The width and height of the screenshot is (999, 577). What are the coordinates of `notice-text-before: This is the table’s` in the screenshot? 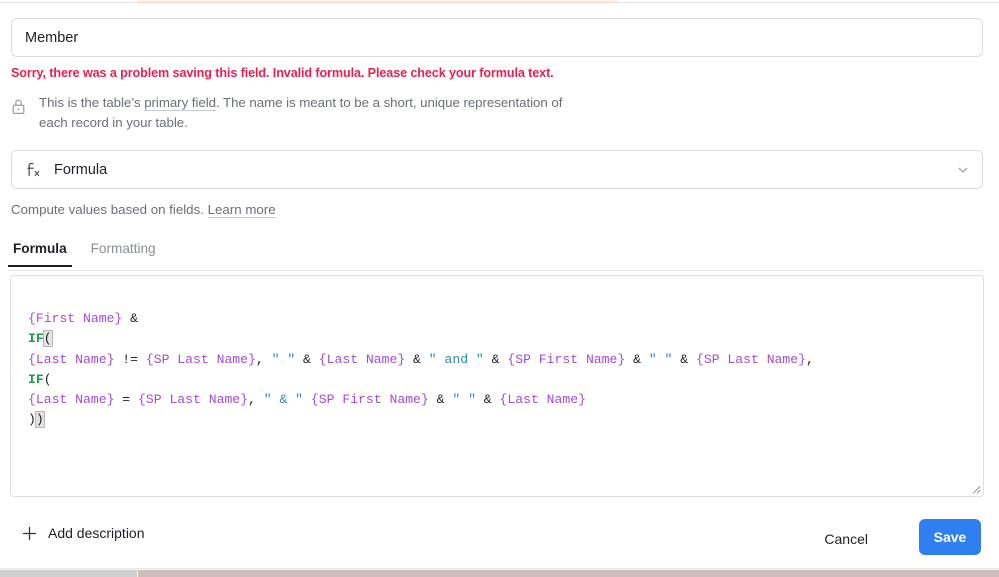 It's located at (92, 102).